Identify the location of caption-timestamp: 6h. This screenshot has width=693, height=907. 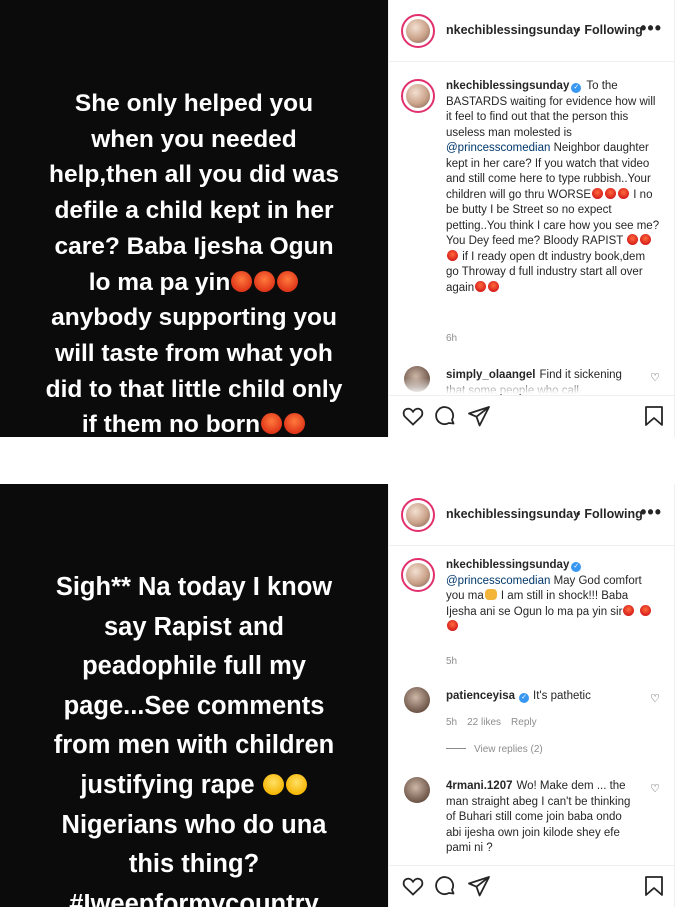
(452, 338).